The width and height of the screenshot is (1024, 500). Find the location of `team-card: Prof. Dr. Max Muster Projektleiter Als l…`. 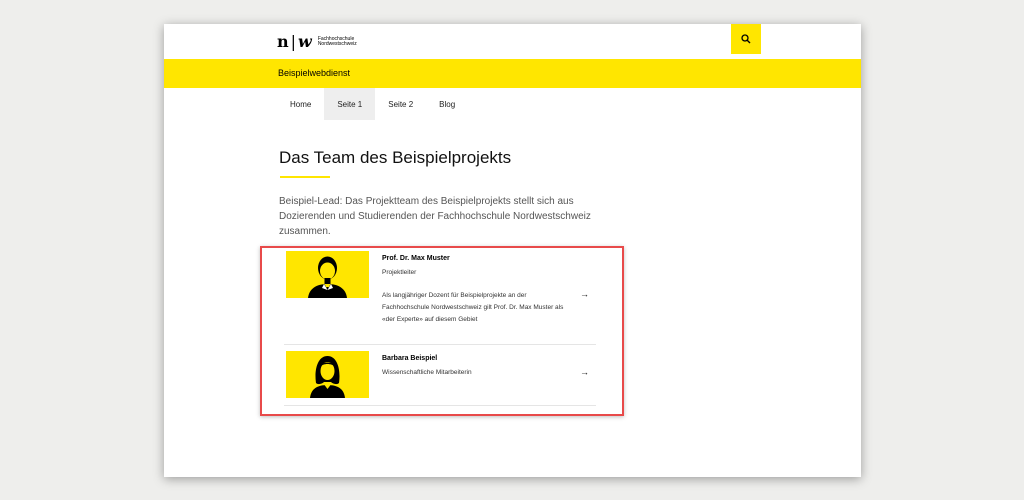

team-card: Prof. Dr. Max Muster Projektleiter Als l… is located at coordinates (440, 298).